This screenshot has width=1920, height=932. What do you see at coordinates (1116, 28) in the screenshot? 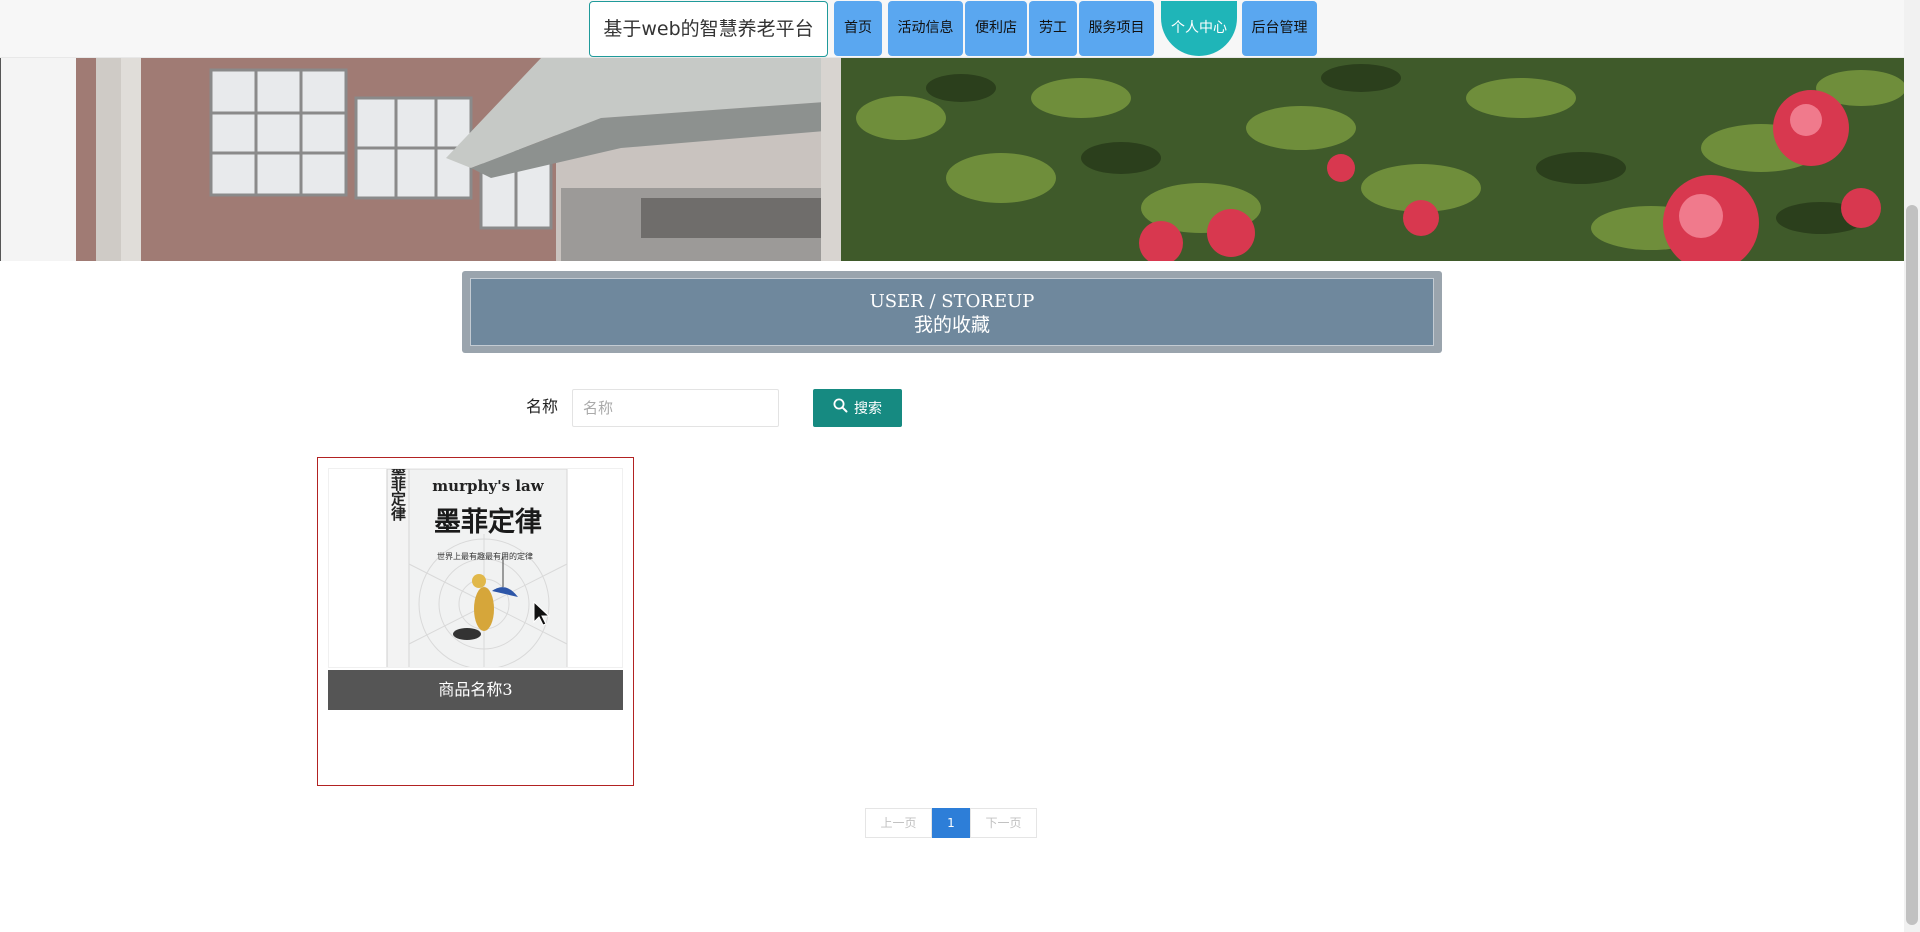
I see `nav-services: 服务项目` at bounding box center [1116, 28].